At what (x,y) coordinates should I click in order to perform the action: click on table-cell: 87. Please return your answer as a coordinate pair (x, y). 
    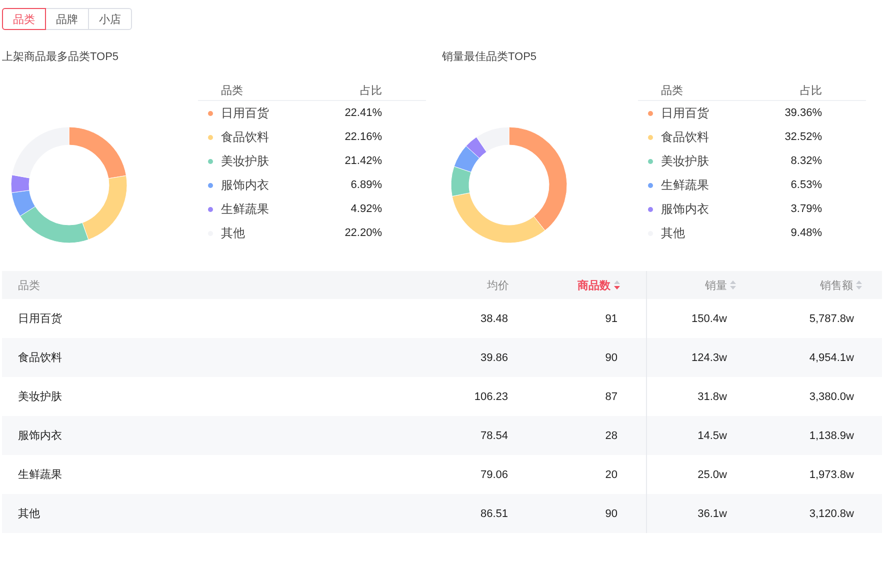
    Looking at the image, I should click on (611, 396).